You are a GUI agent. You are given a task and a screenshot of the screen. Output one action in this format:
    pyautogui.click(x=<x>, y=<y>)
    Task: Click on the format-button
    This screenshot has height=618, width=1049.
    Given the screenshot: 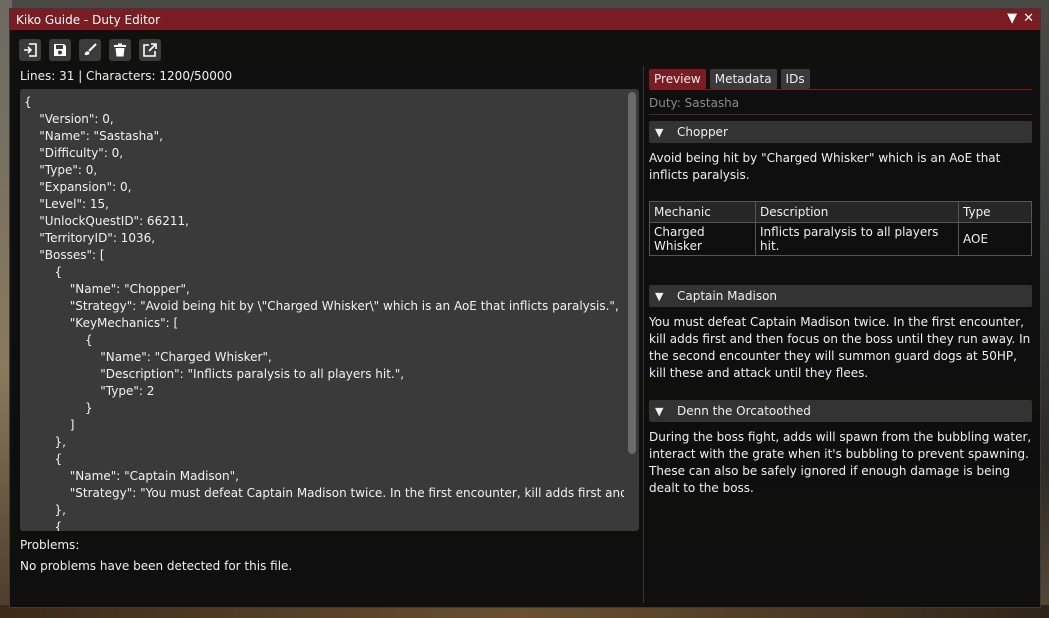 What is the action you would take?
    pyautogui.click(x=90, y=50)
    